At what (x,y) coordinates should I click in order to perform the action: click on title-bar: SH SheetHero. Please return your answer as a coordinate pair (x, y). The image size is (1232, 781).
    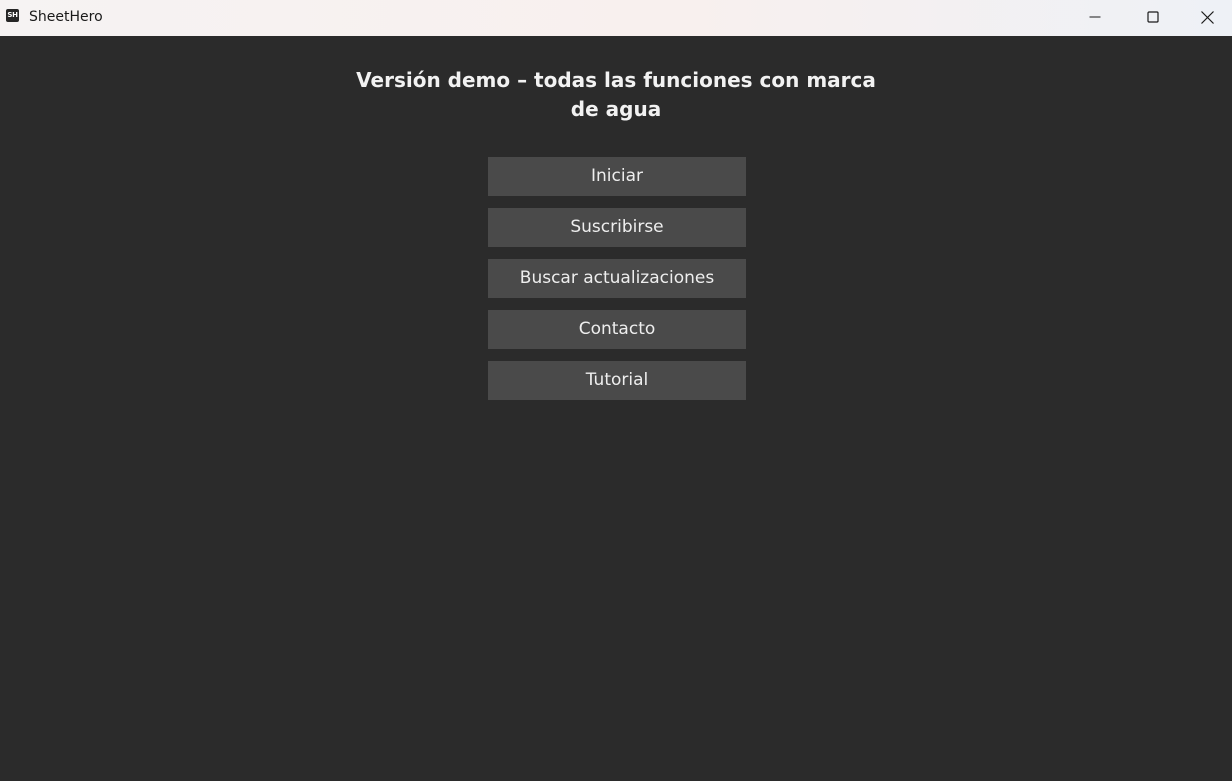
    Looking at the image, I should click on (616, 18).